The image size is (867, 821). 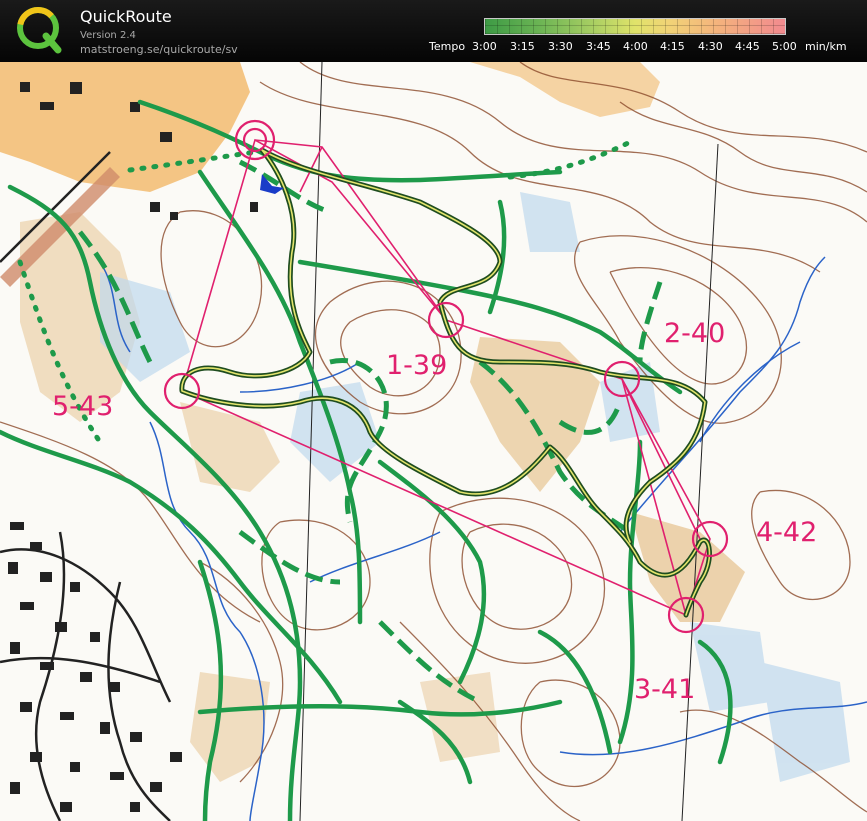 What do you see at coordinates (747, 46) in the screenshot?
I see `tempo-tick: 4:45` at bounding box center [747, 46].